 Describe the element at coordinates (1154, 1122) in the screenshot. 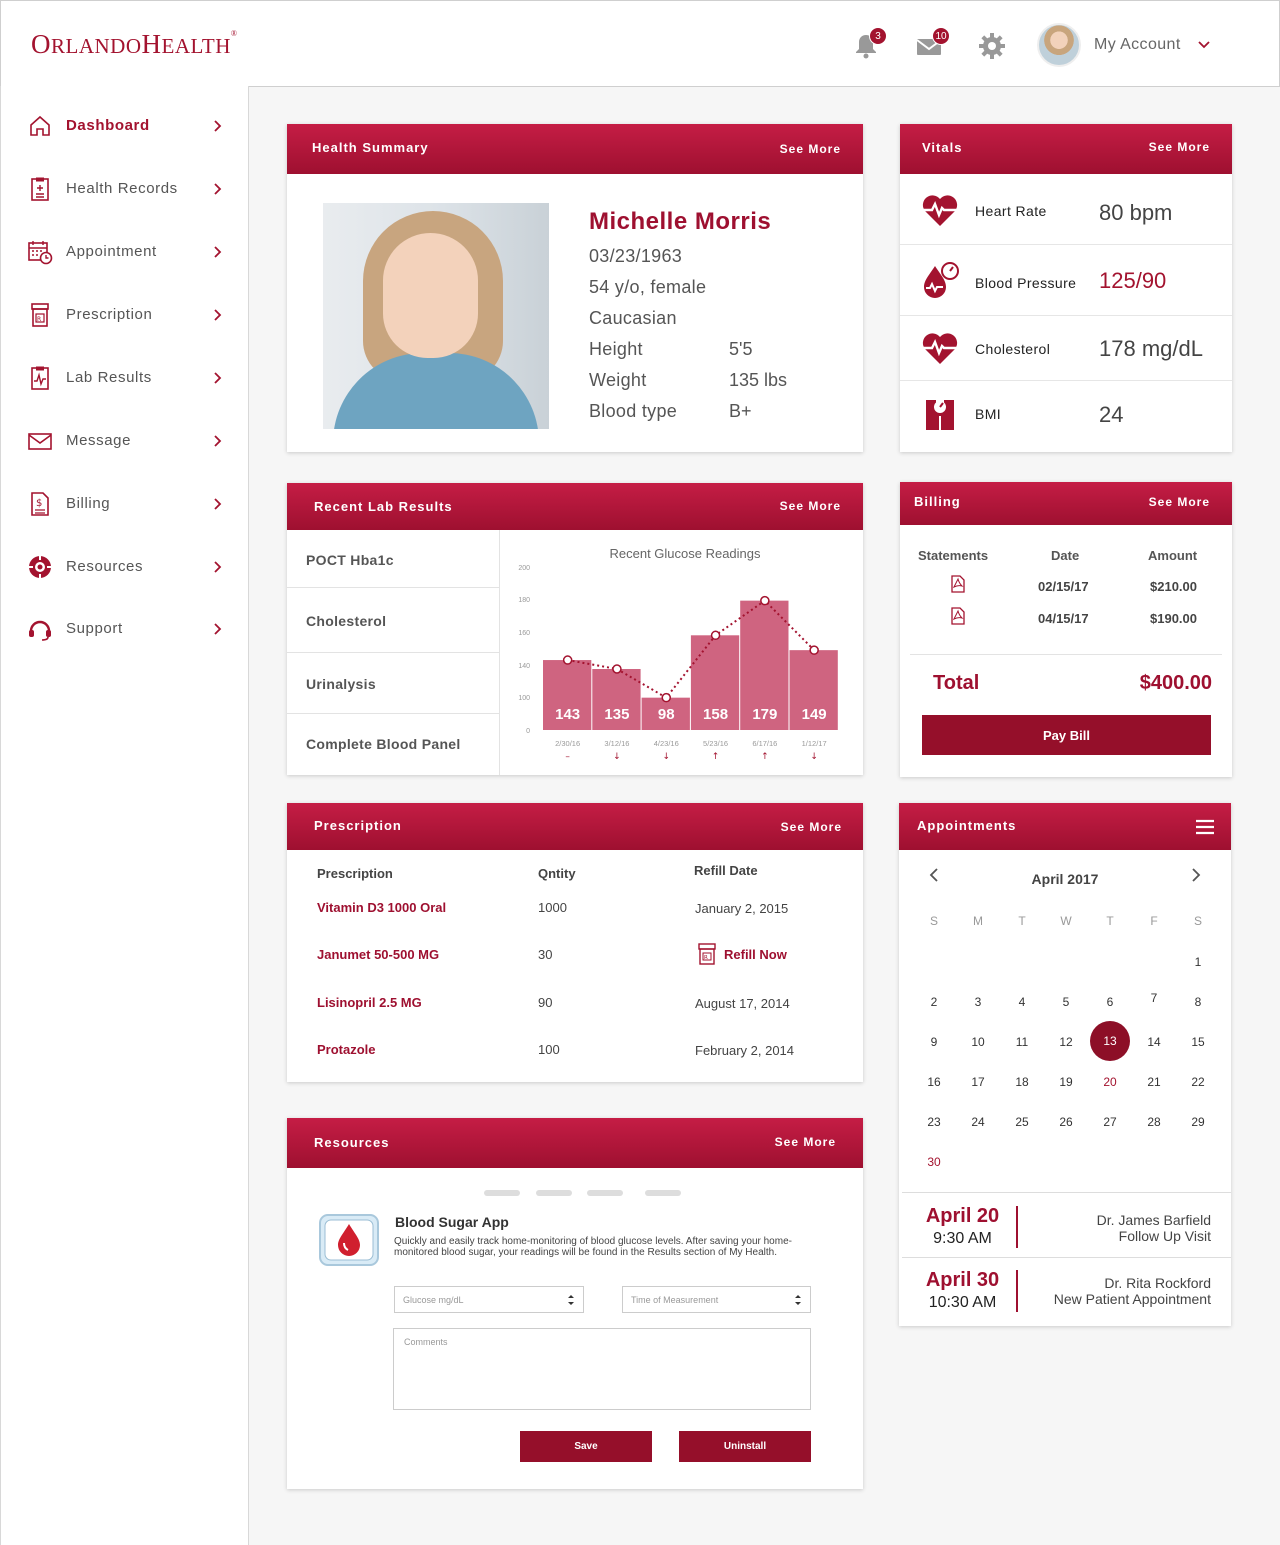

I see `calendar-day: 28` at that location.